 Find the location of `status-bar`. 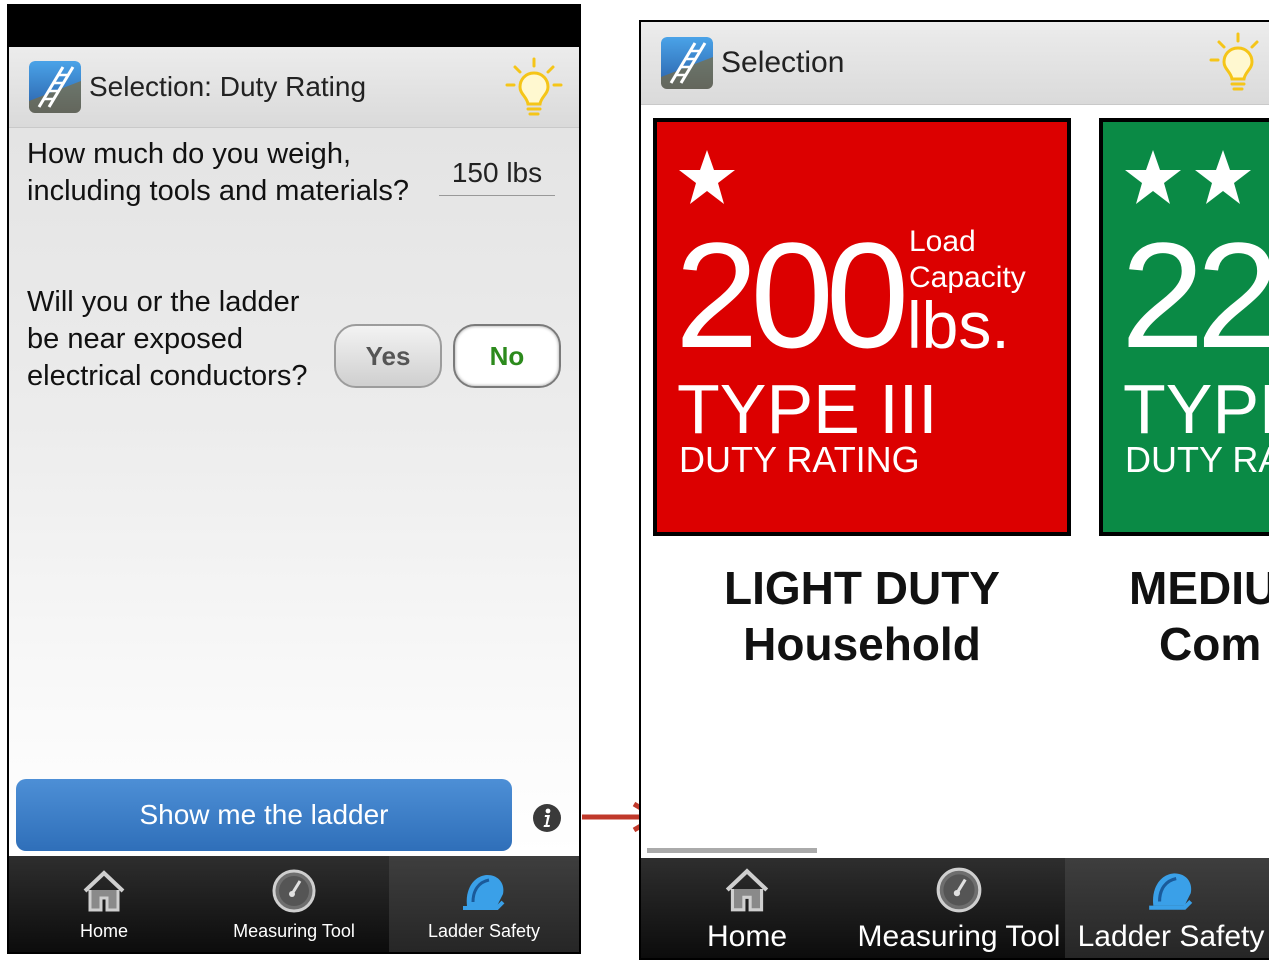

status-bar is located at coordinates (294, 26).